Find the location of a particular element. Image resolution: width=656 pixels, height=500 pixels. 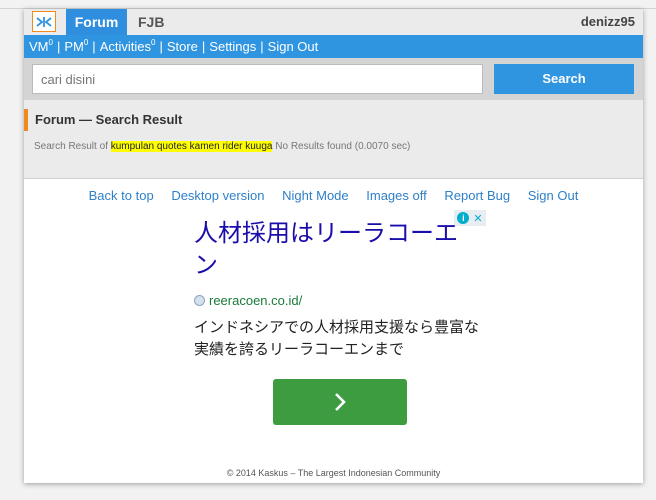

chevron-right-icon is located at coordinates (340, 402).